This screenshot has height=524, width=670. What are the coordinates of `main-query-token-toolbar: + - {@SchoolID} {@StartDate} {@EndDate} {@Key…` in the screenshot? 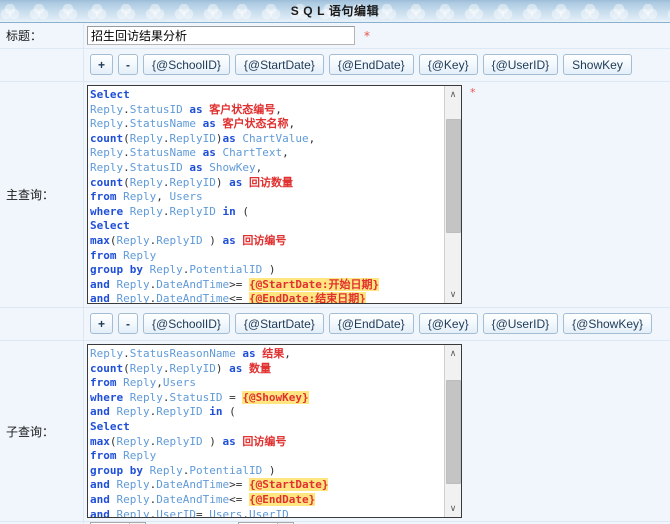 It's located at (359, 65).